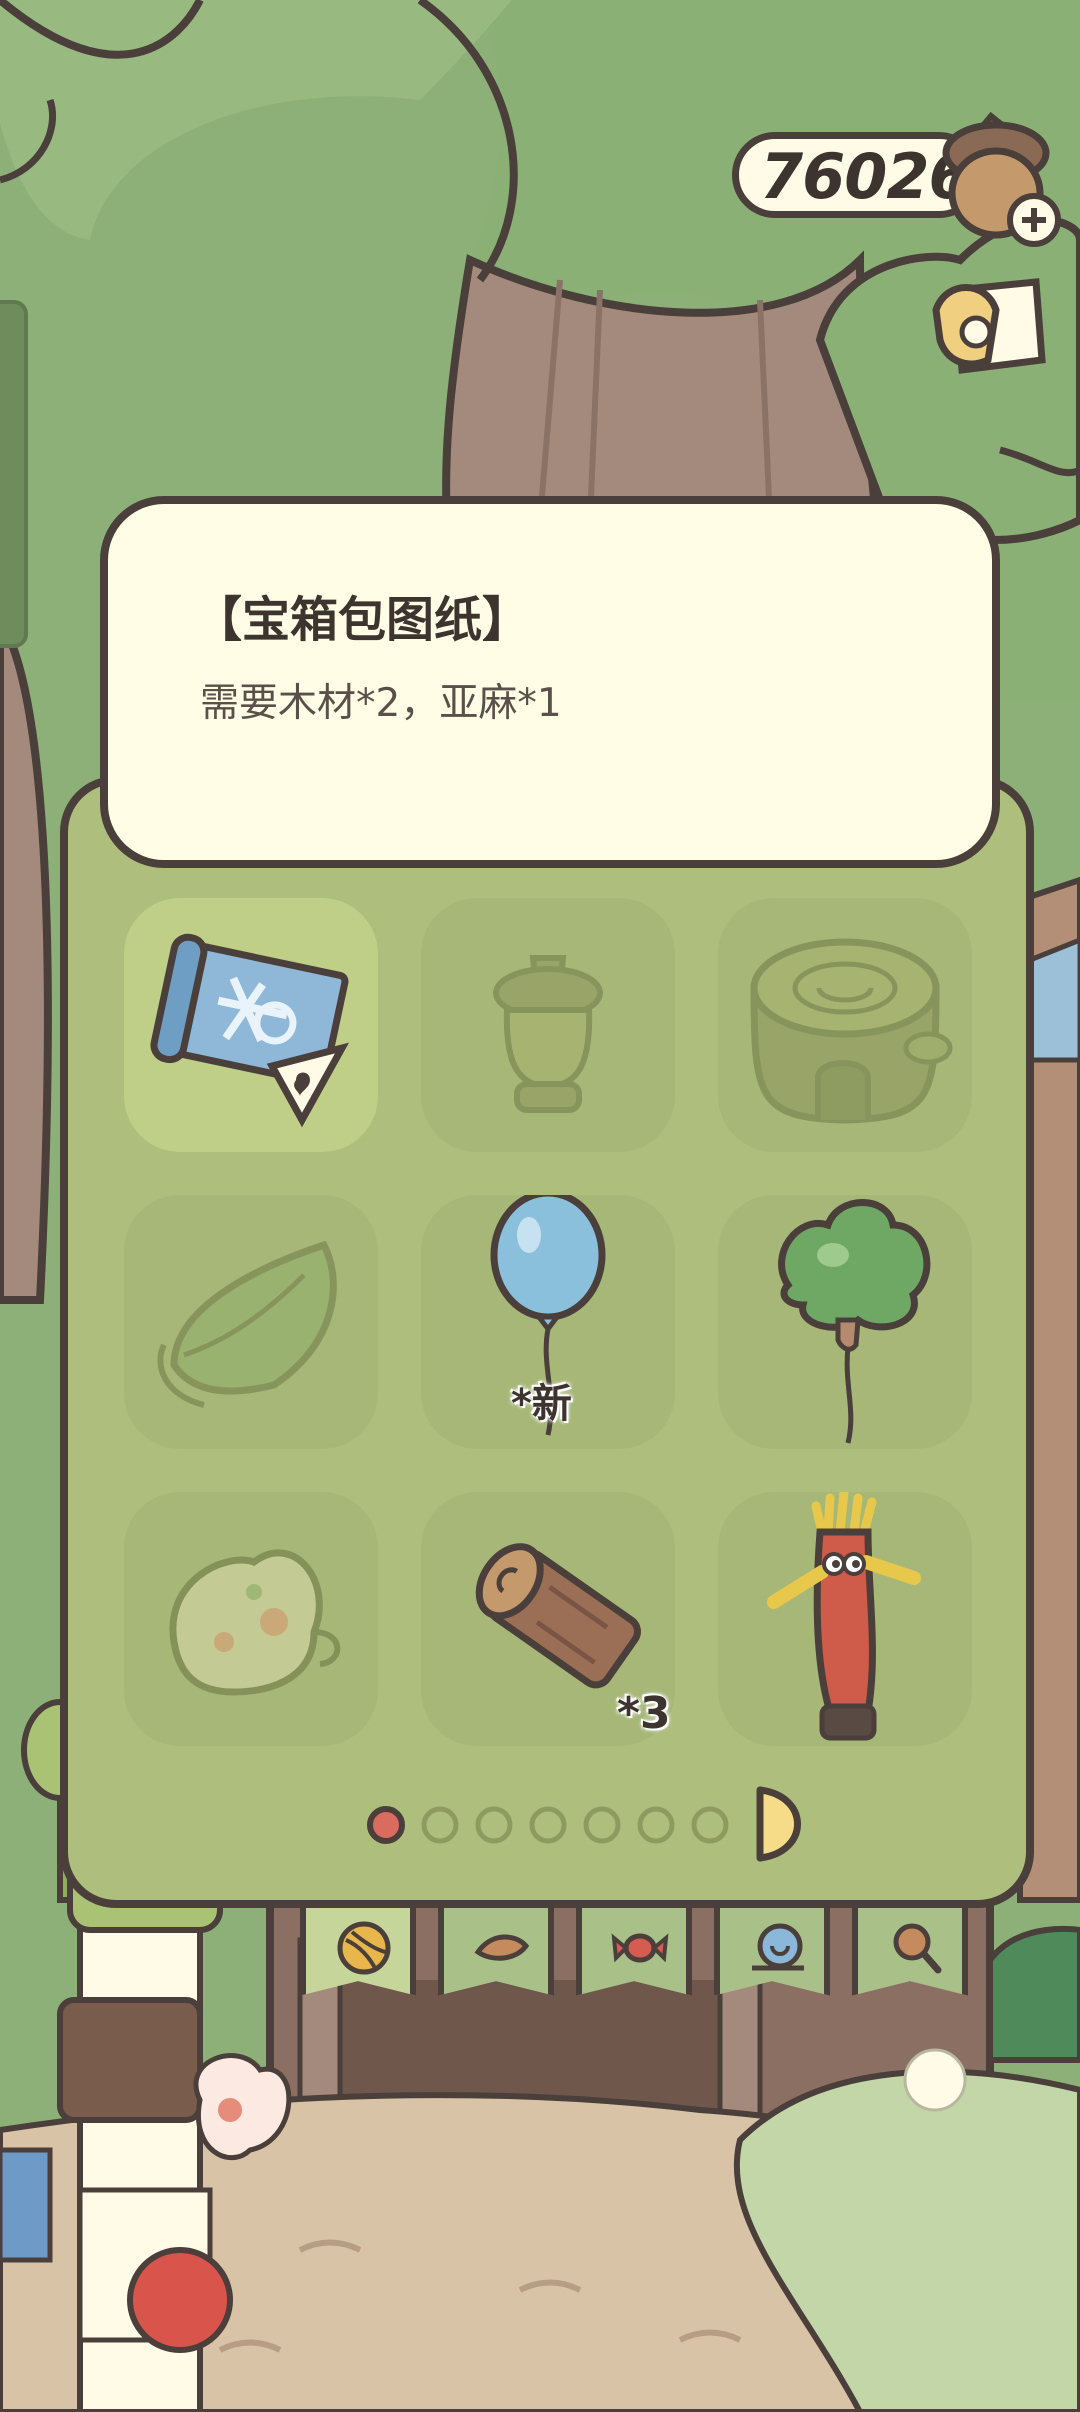 This screenshot has width=1080, height=2412. I want to click on category-tab-bar, so click(640, 1960).